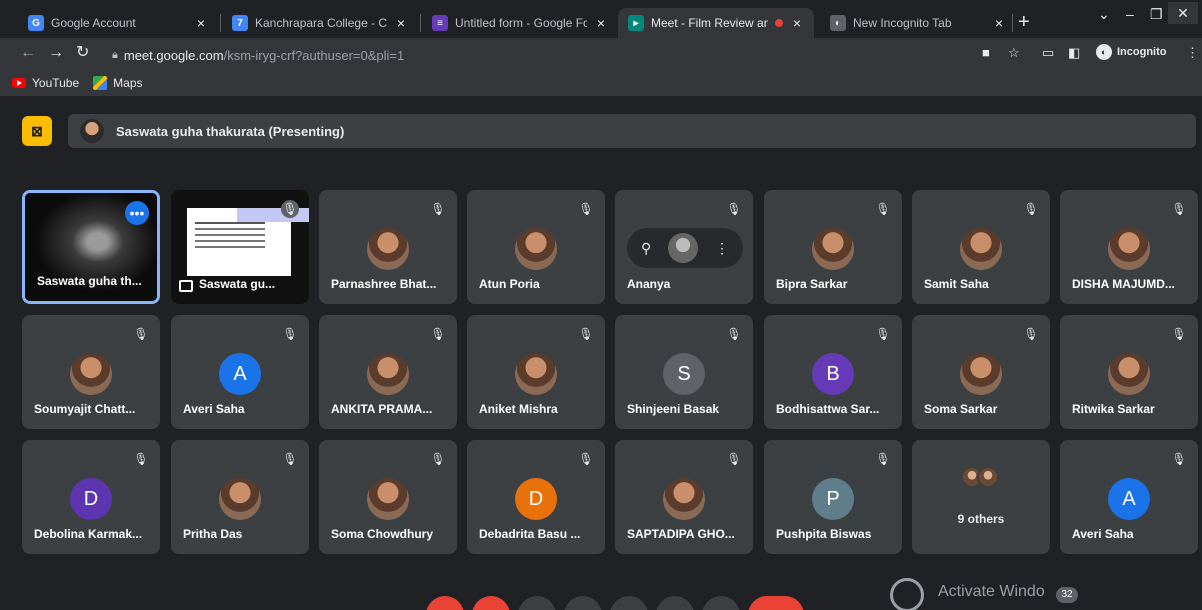 The width and height of the screenshot is (1202, 610). I want to click on forward-icon: →, so click(56, 53).